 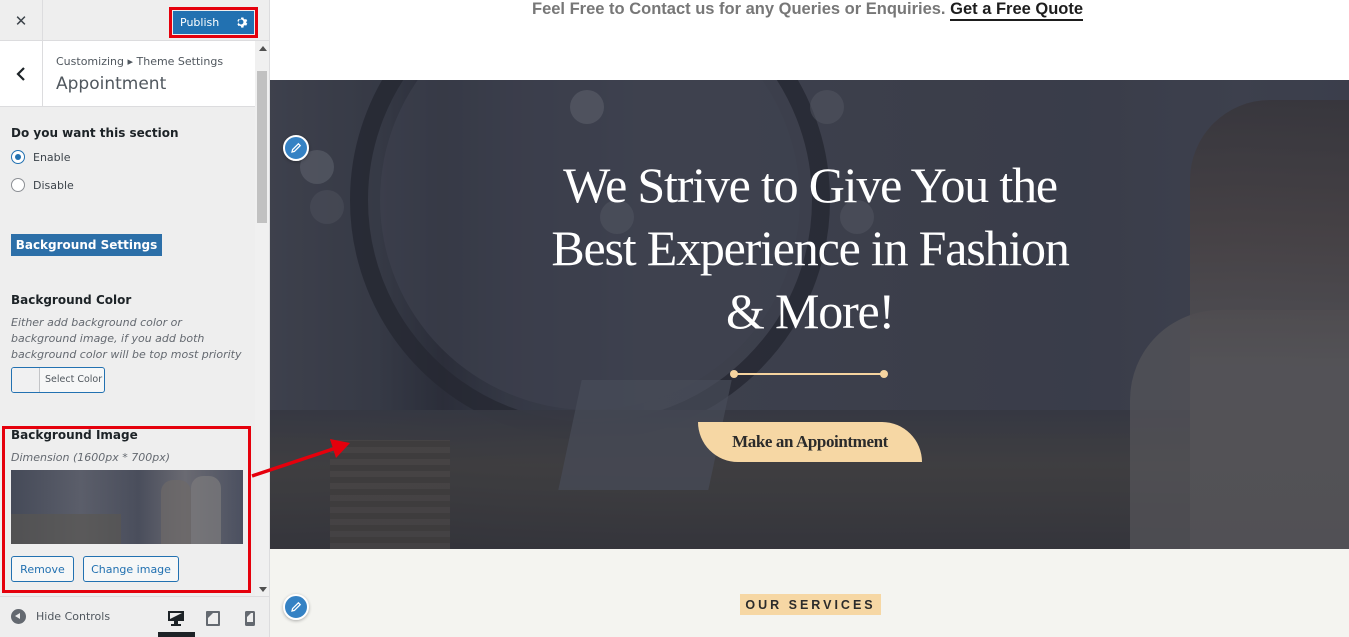 What do you see at coordinates (263, 48) in the screenshot?
I see `scroll-up-arrow-icon` at bounding box center [263, 48].